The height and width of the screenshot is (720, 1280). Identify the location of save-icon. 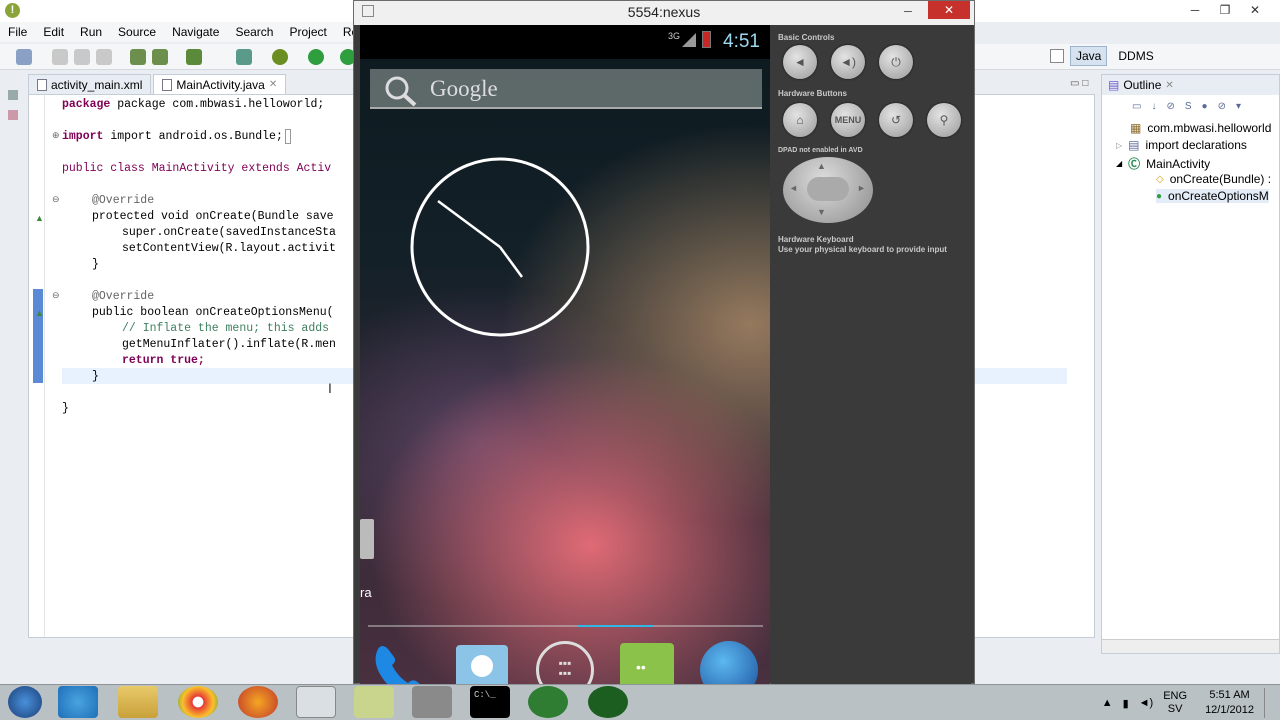
(60, 57).